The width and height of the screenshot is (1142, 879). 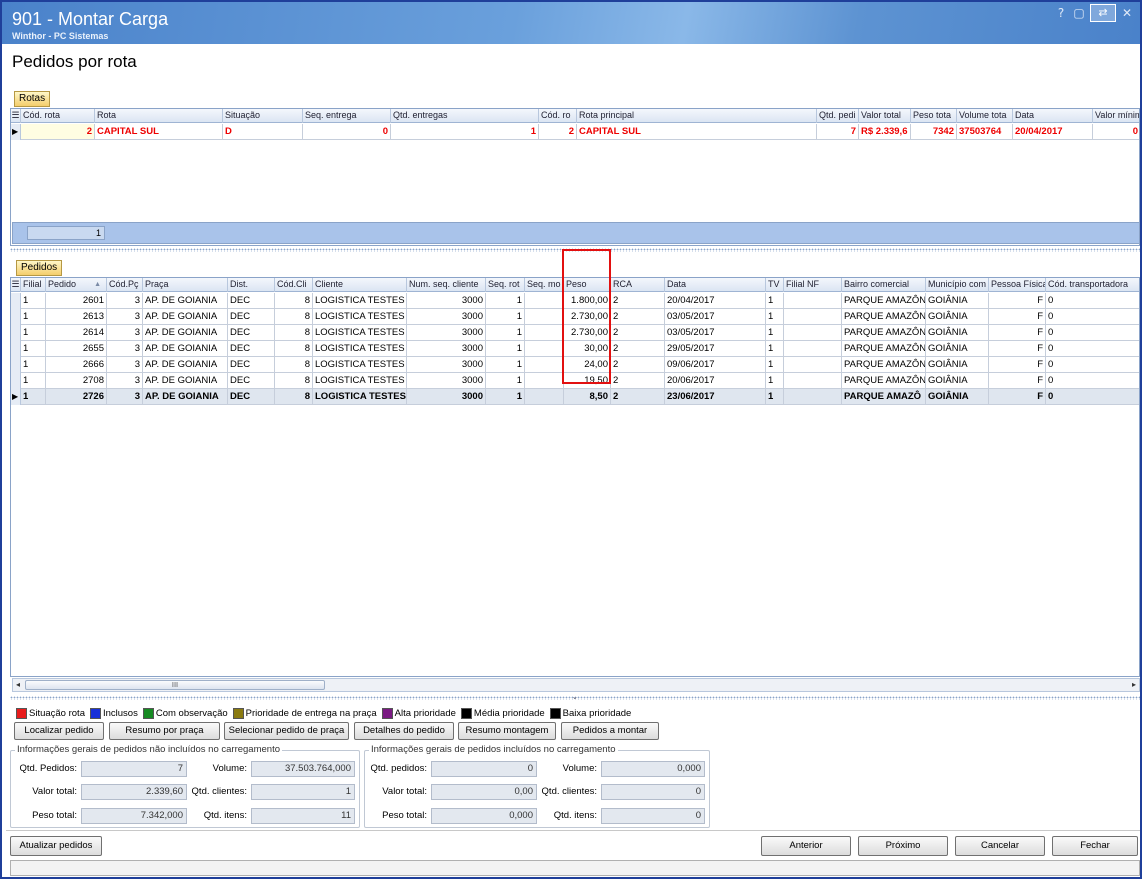 I want to click on col-header: Volume tota, so click(x=985, y=116).